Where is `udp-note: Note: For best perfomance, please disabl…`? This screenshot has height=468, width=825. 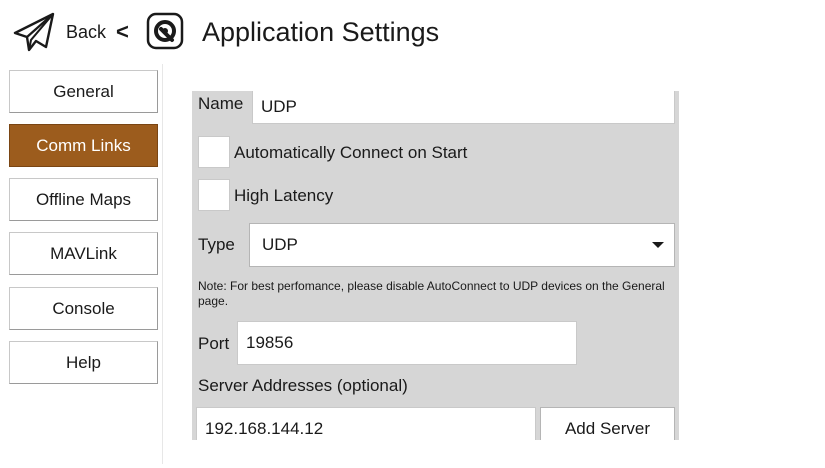
udp-note: Note: For best perfomance, please disabl… is located at coordinates (431, 293).